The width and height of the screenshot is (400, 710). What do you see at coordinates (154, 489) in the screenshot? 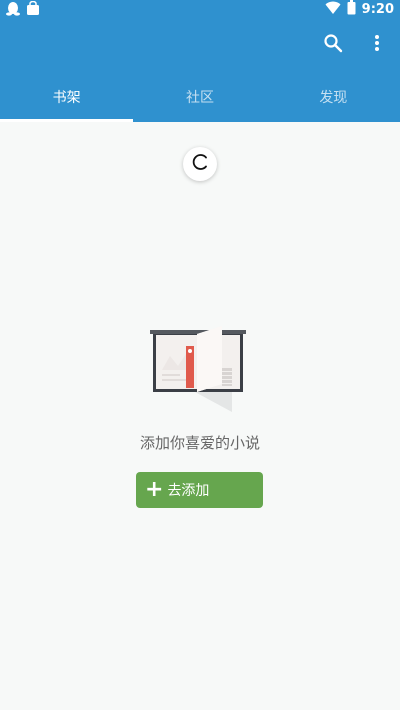
I see `plus-icon: +` at bounding box center [154, 489].